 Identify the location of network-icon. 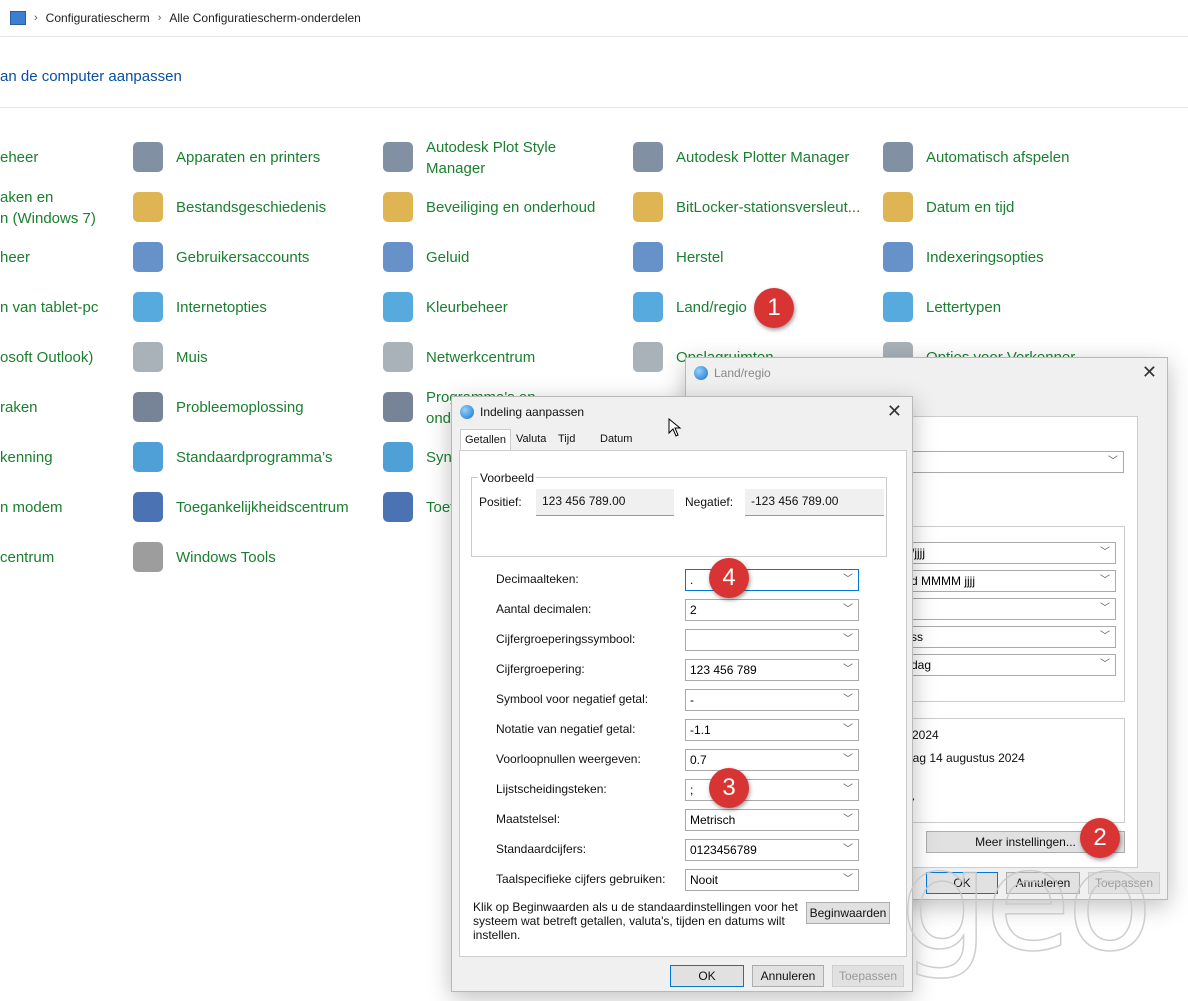
(398, 357).